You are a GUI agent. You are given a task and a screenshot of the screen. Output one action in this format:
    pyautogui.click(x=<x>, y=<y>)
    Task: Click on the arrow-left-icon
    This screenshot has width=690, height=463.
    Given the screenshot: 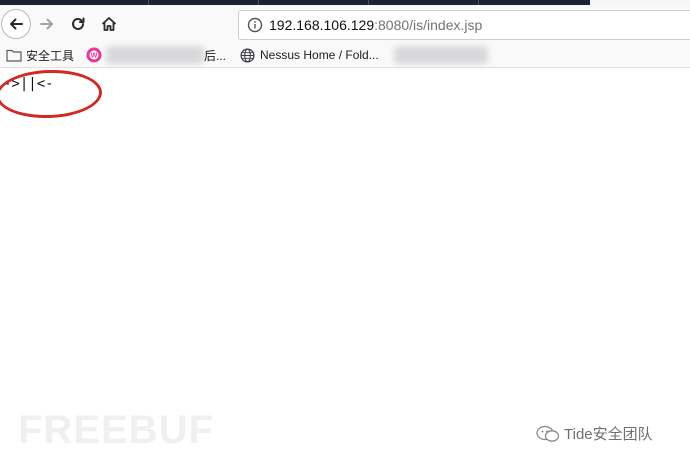 What is the action you would take?
    pyautogui.click(x=16, y=24)
    